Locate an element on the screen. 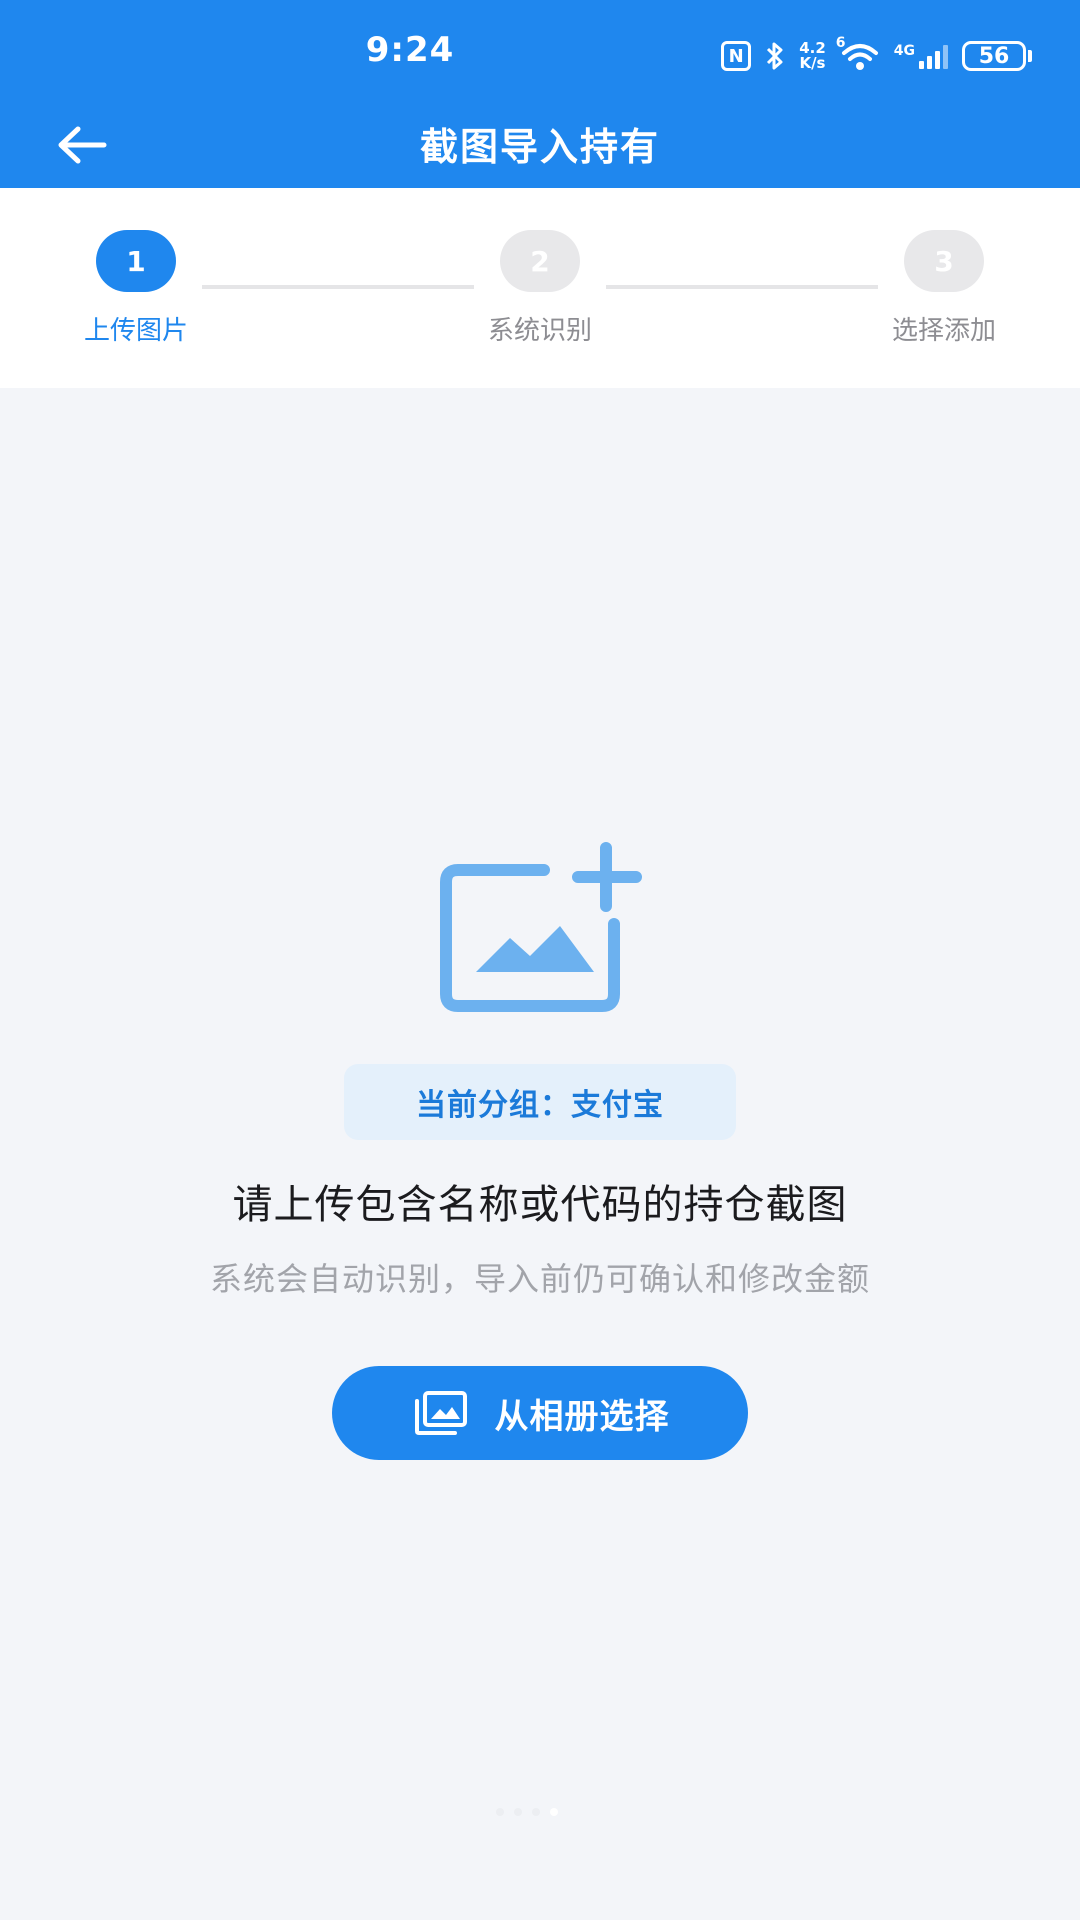 The height and width of the screenshot is (1920, 1080). step-2-label: 系统识别 is located at coordinates (539, 331).